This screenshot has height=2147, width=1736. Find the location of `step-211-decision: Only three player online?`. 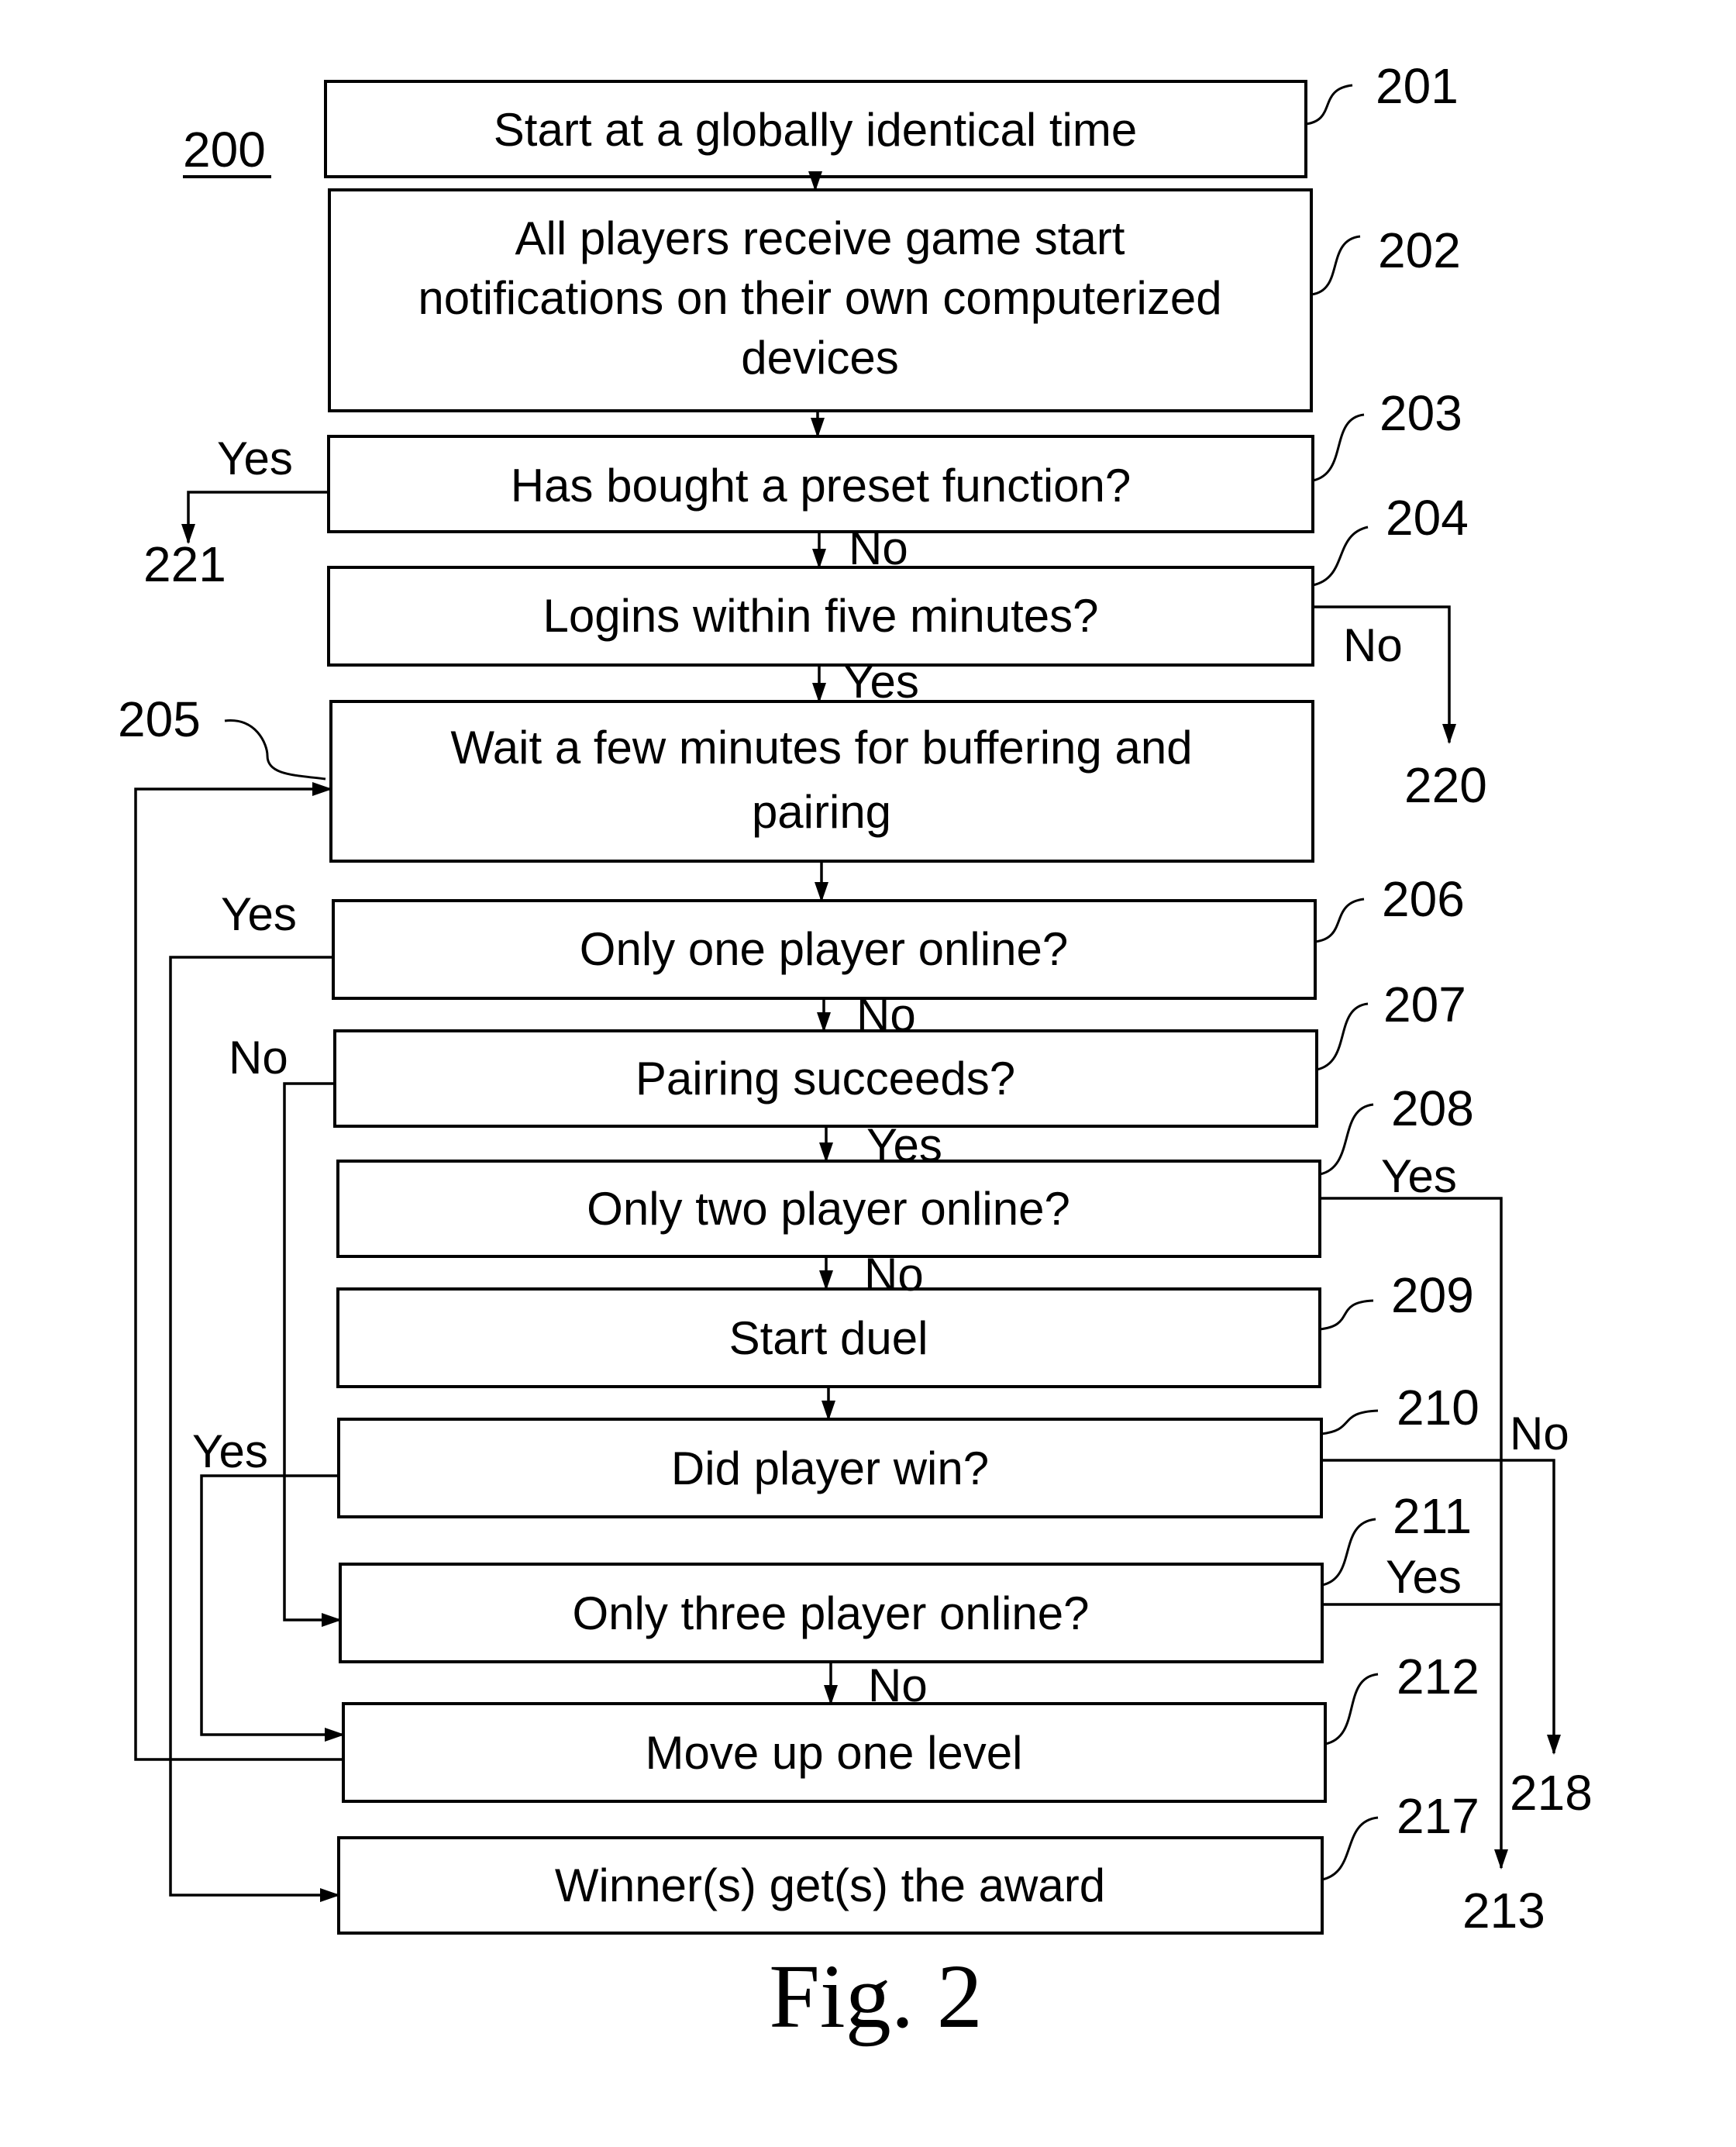

step-211-decision: Only three player online? is located at coordinates (831, 1613).